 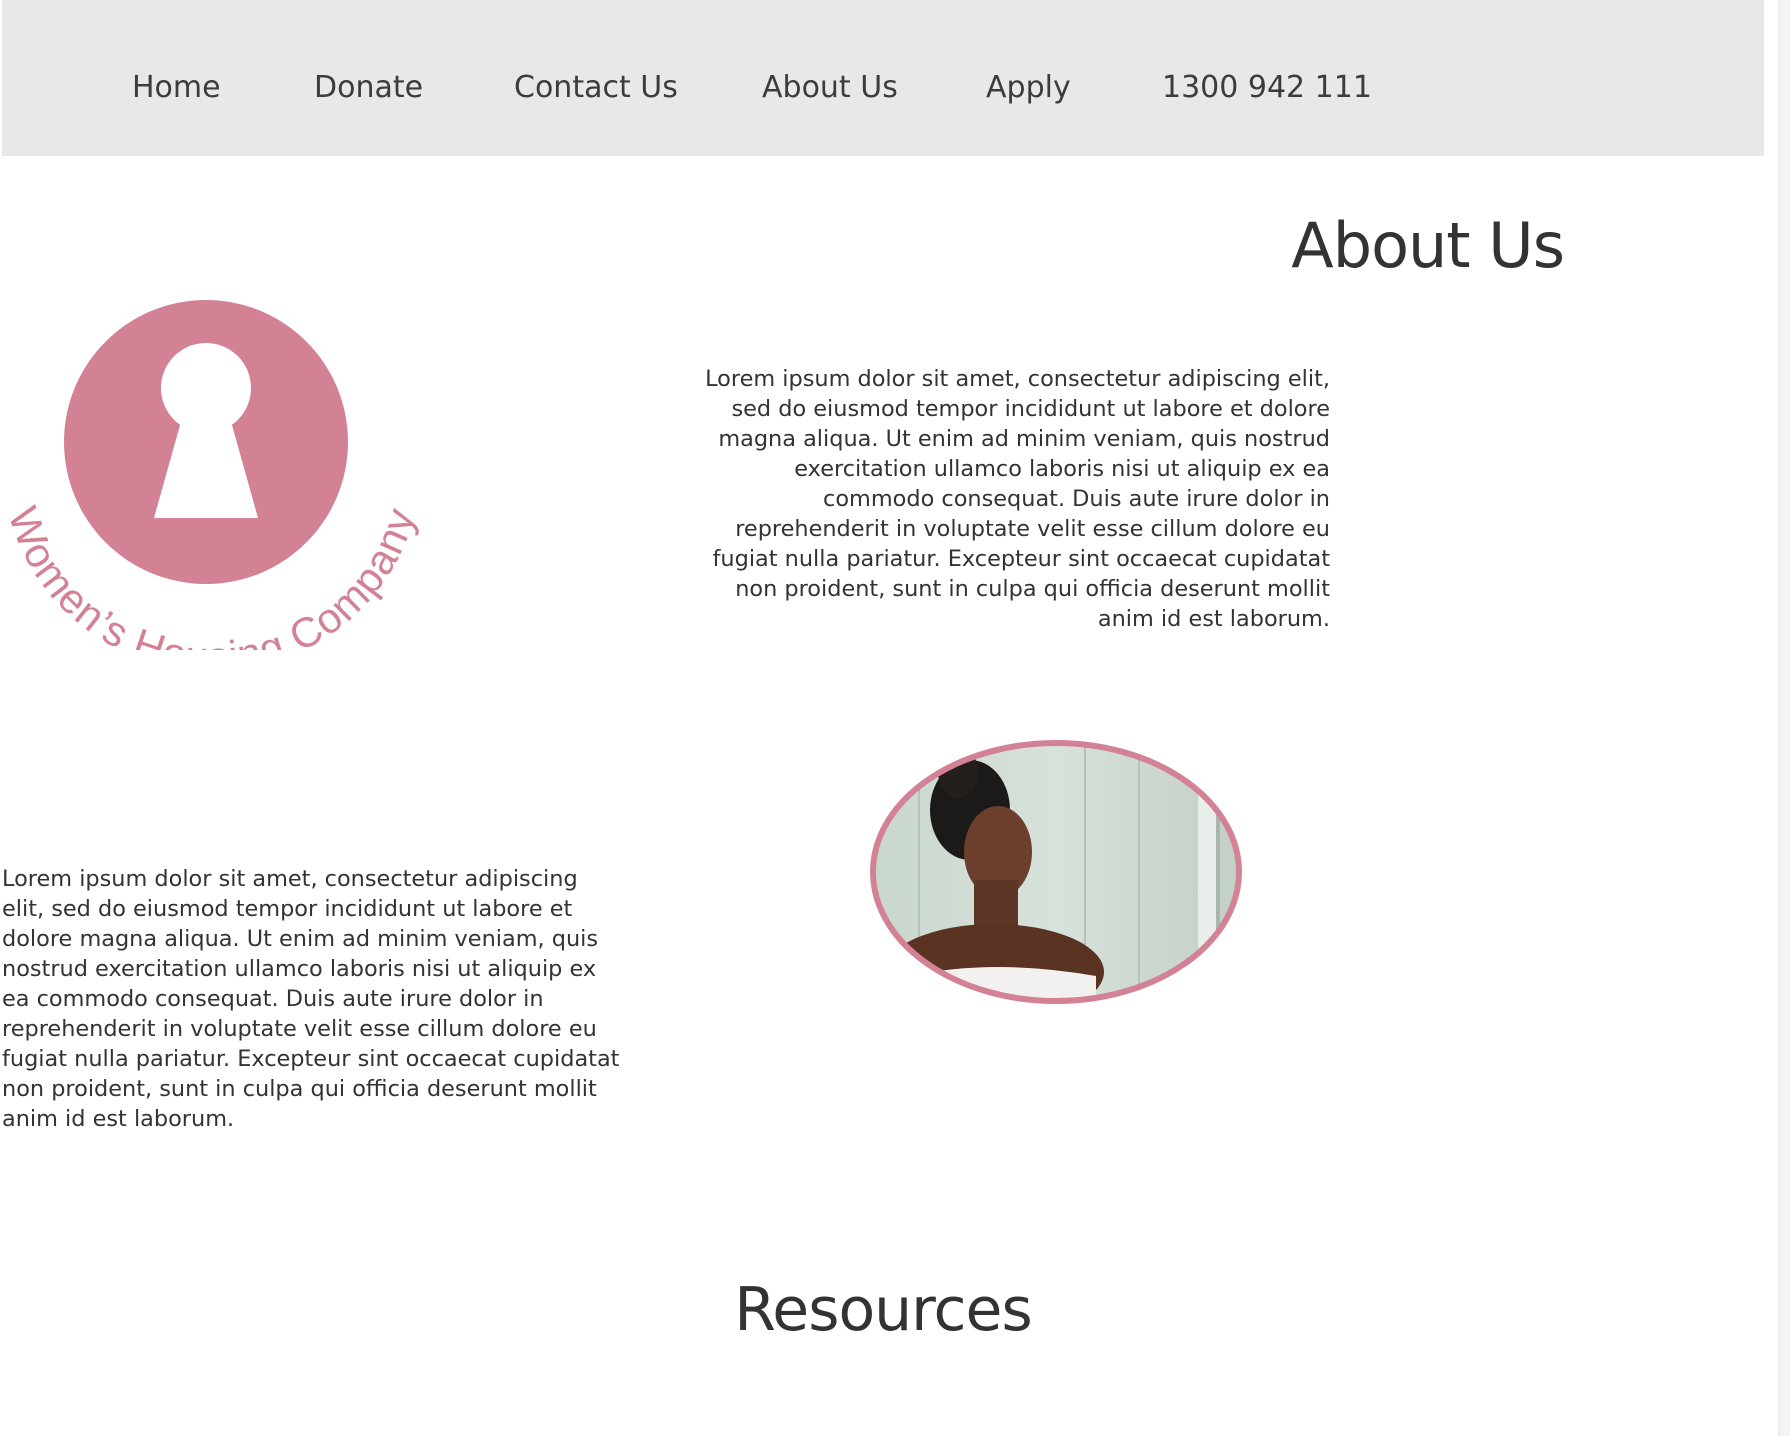 I want to click on nav-contact-us: Contact Us, so click(x=596, y=88).